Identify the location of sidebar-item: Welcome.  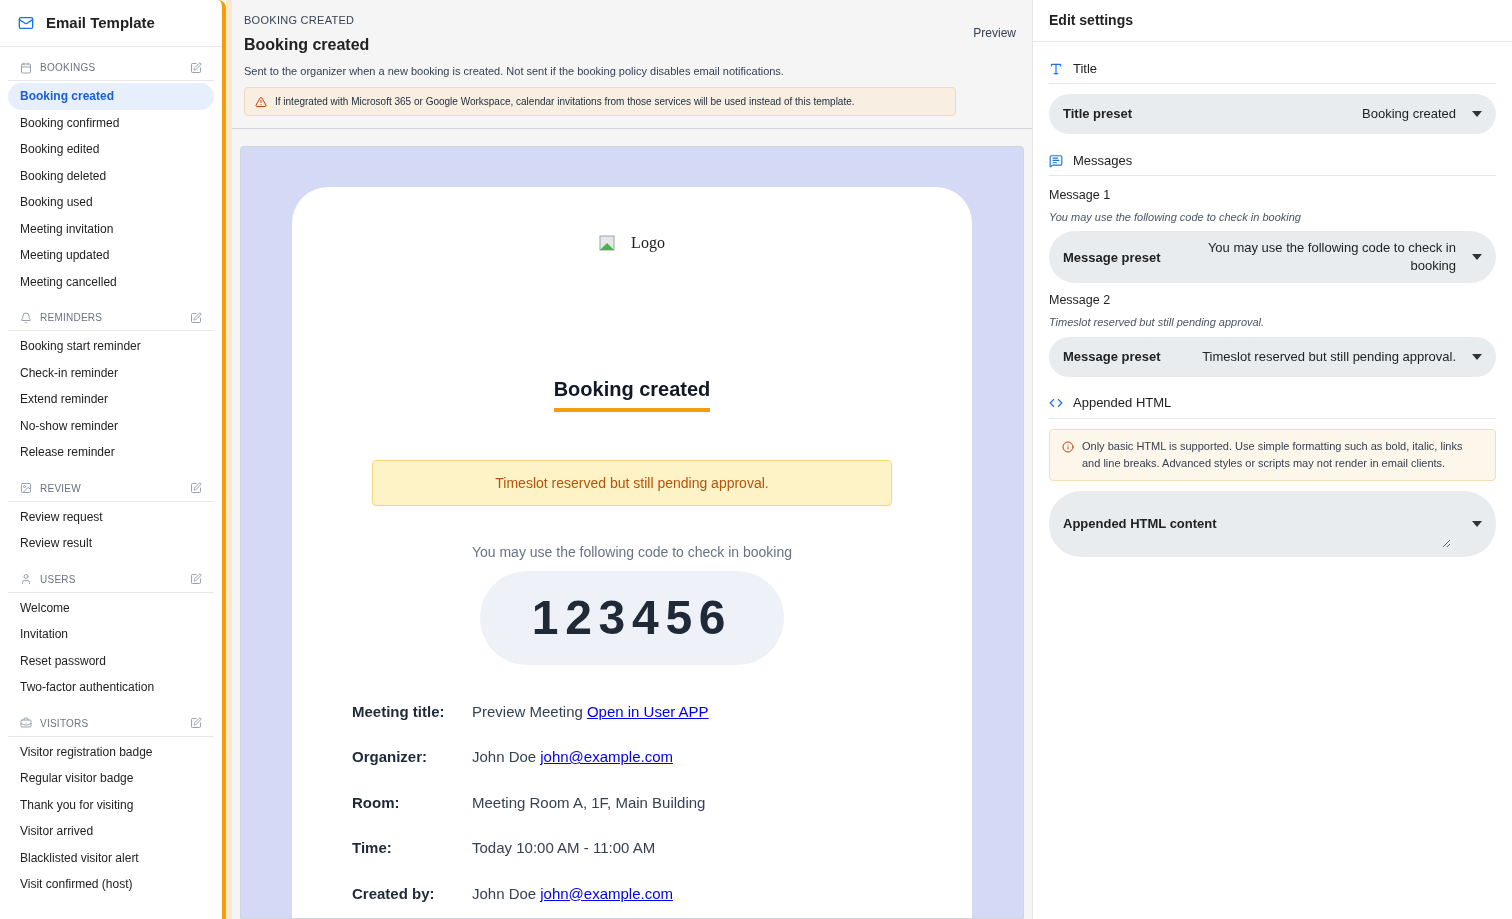
(111, 607).